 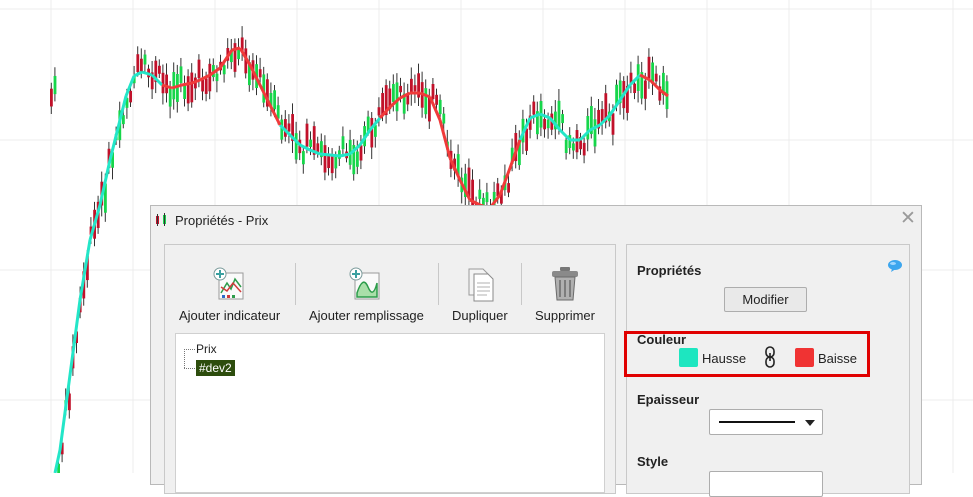 What do you see at coordinates (838, 358) in the screenshot?
I see `baisse-label: Baisse` at bounding box center [838, 358].